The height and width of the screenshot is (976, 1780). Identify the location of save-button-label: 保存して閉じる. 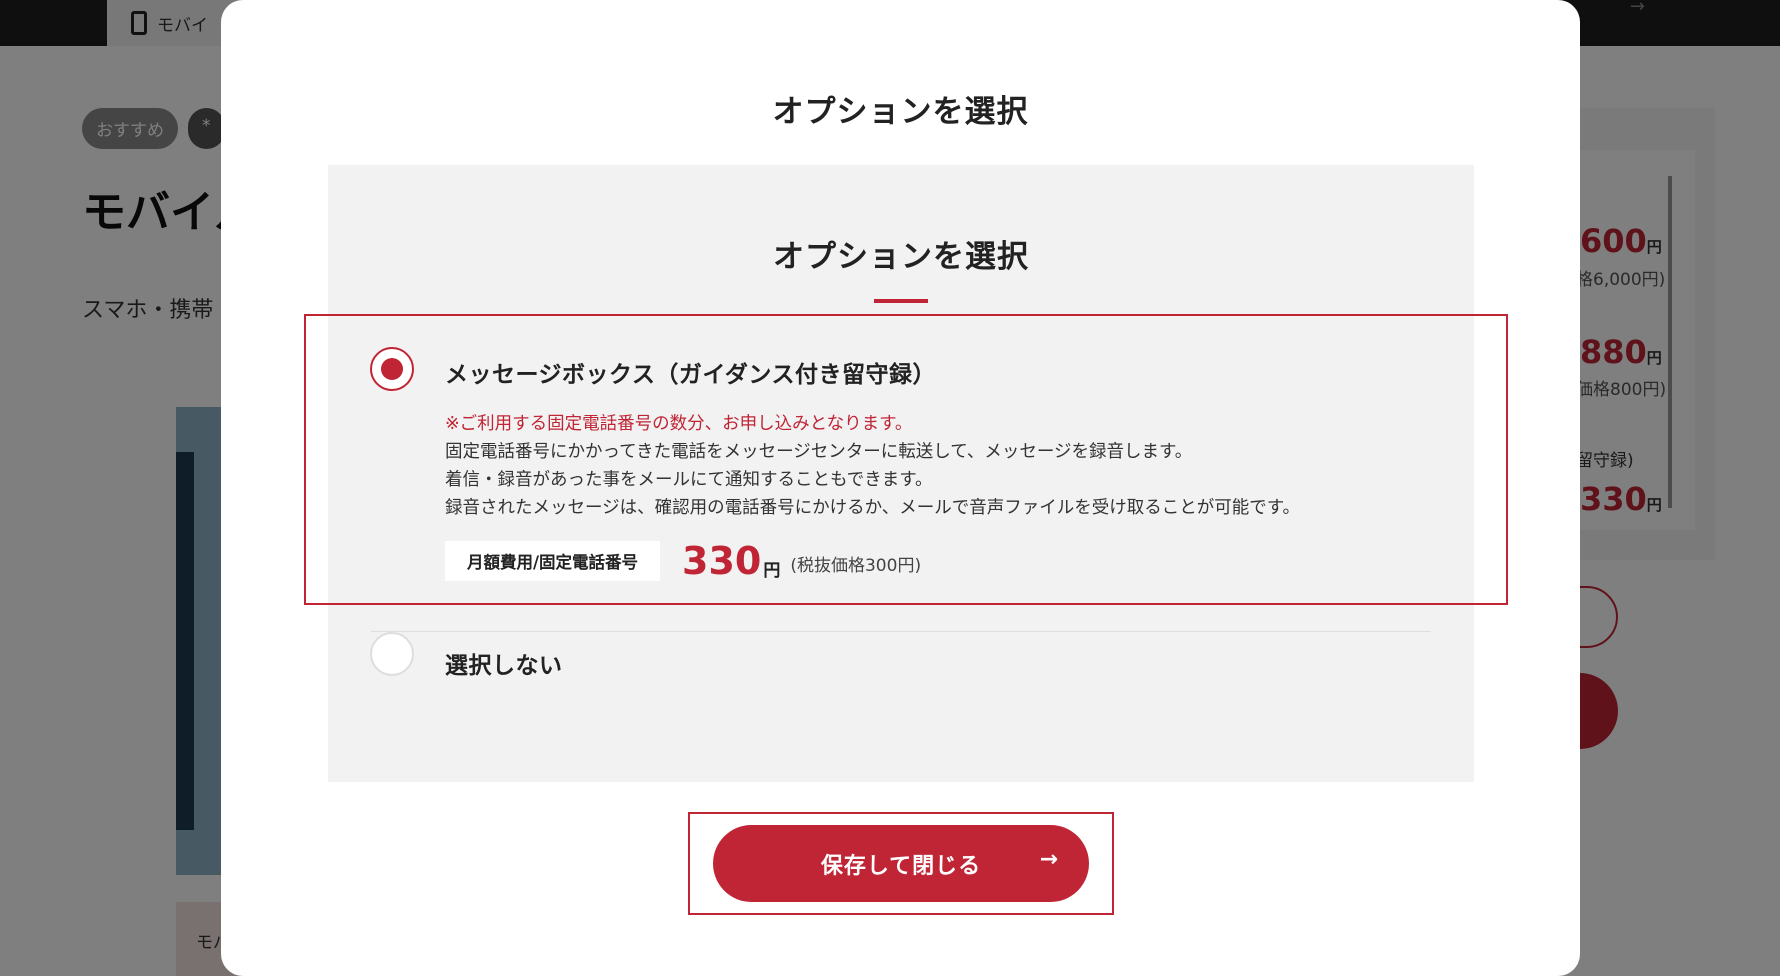
(901, 866).